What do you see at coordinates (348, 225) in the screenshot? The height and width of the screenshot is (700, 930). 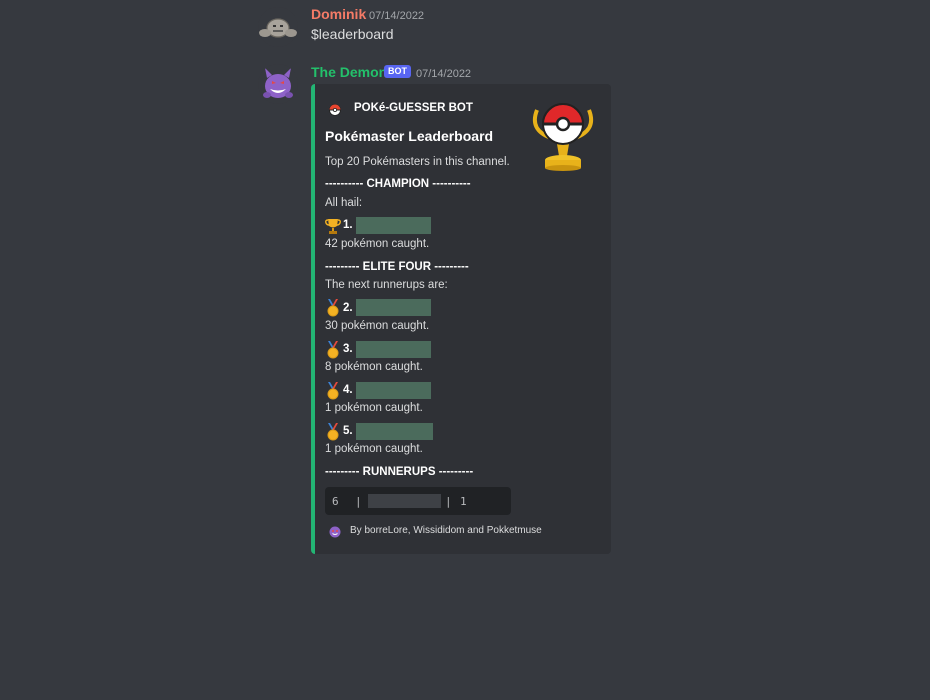 I see `champion-rank: 1.` at bounding box center [348, 225].